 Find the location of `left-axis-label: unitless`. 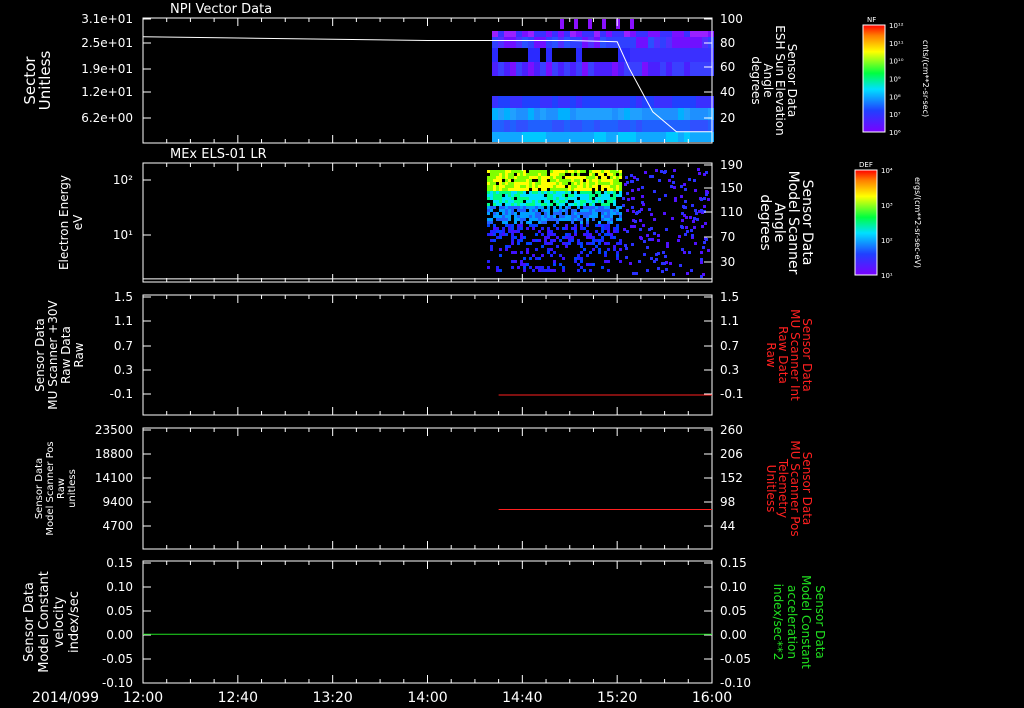

left-axis-label: unitless is located at coordinates (72, 488).